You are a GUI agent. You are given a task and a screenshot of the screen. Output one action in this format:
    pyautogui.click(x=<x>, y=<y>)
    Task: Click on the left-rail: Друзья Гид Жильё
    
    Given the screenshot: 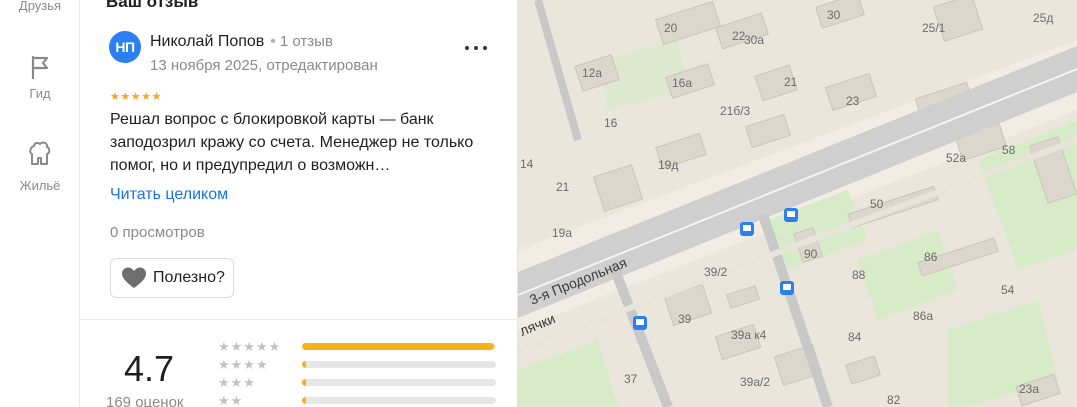 What is the action you would take?
    pyautogui.click(x=40, y=203)
    